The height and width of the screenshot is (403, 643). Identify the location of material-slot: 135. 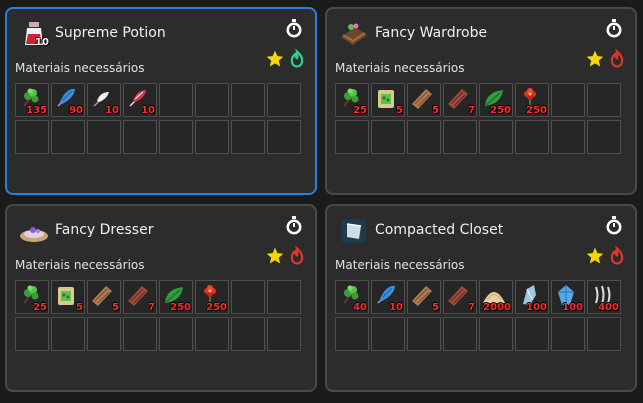
(32, 100).